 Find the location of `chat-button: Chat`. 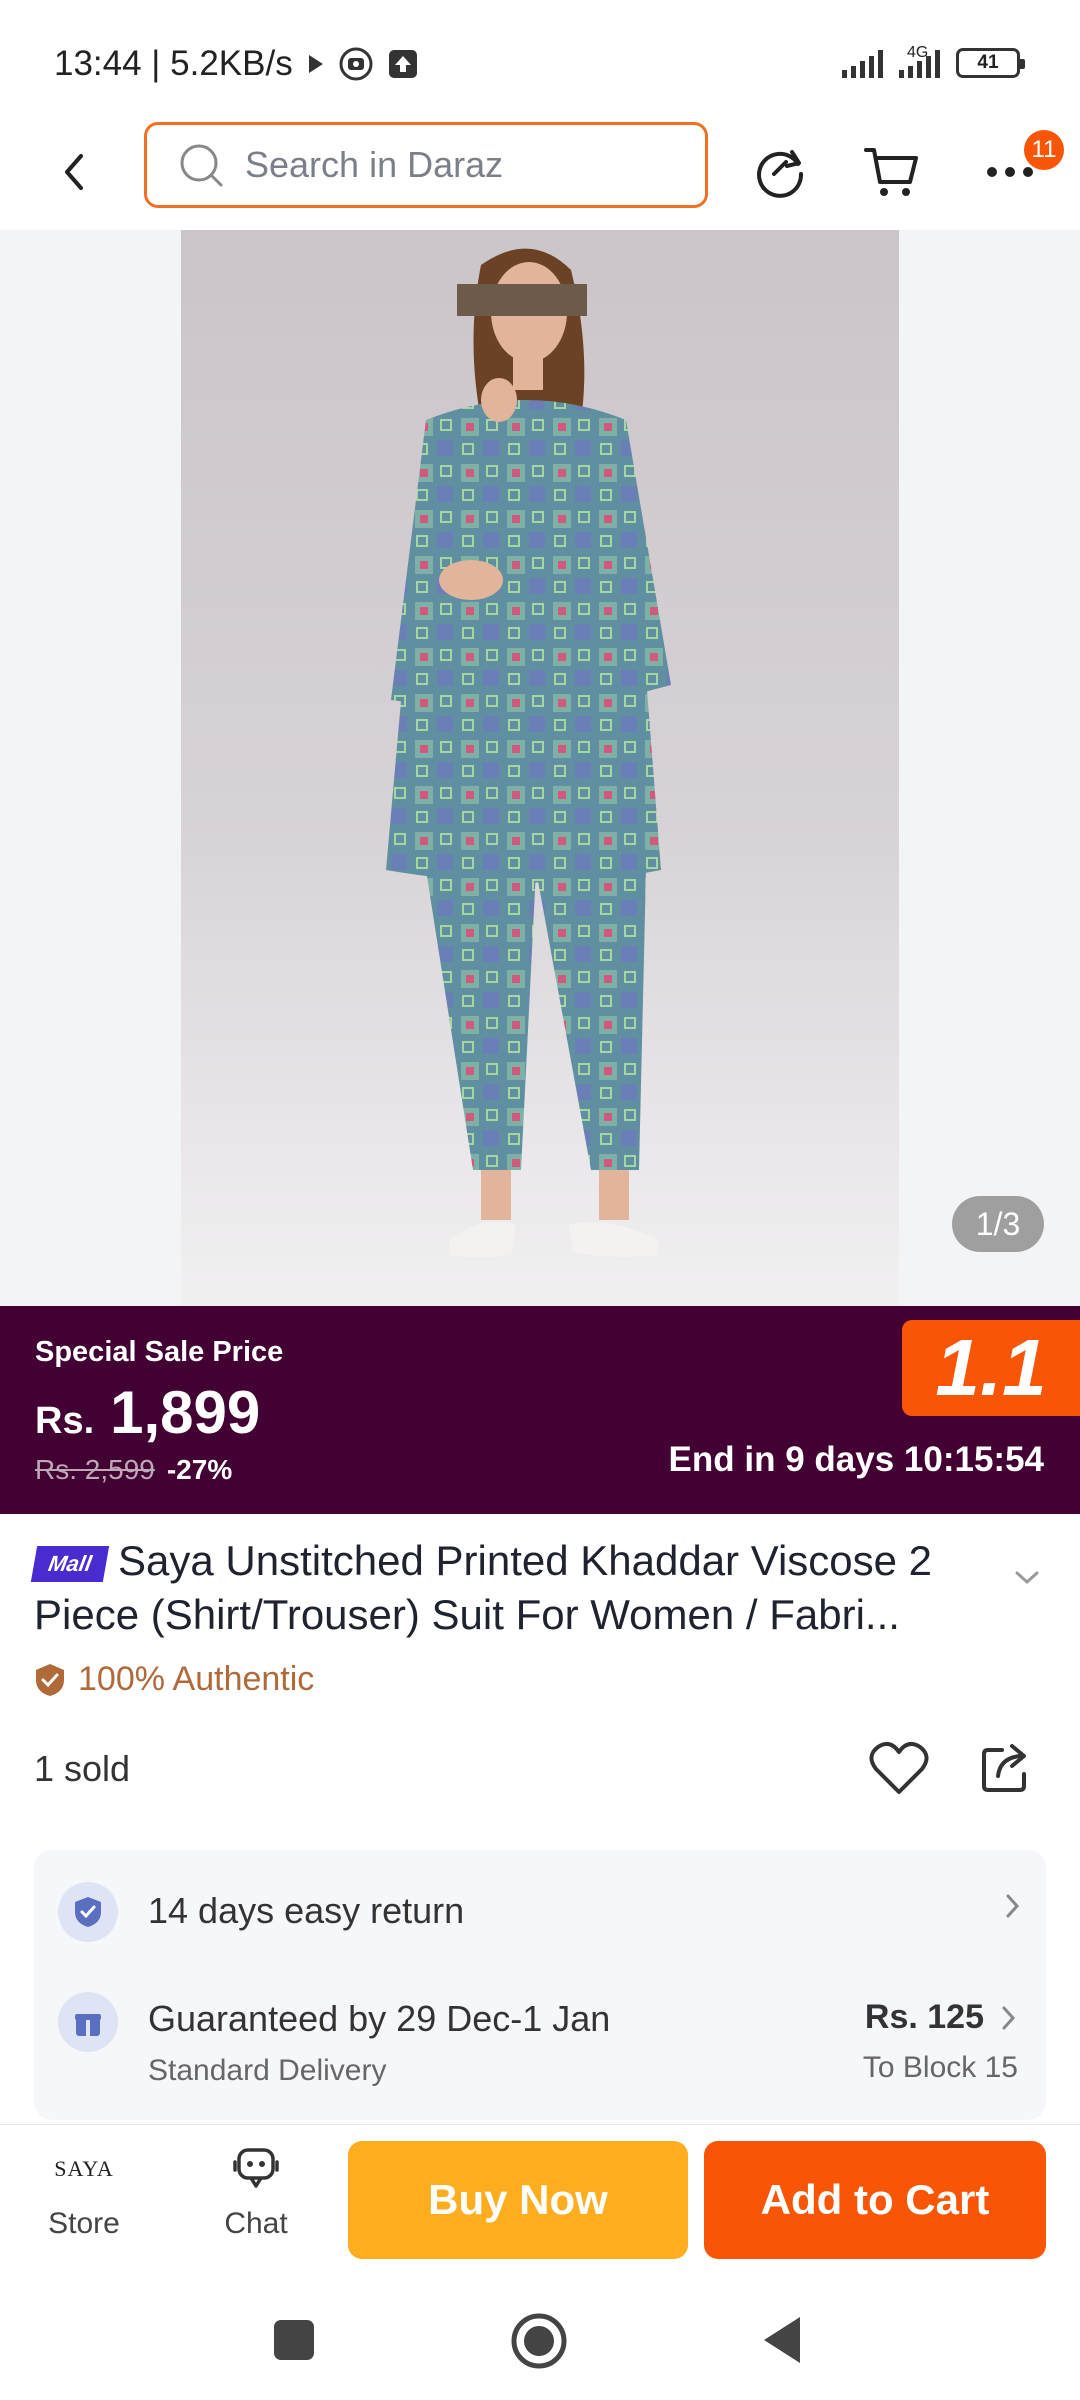

chat-button: Chat is located at coordinates (256, 2192).